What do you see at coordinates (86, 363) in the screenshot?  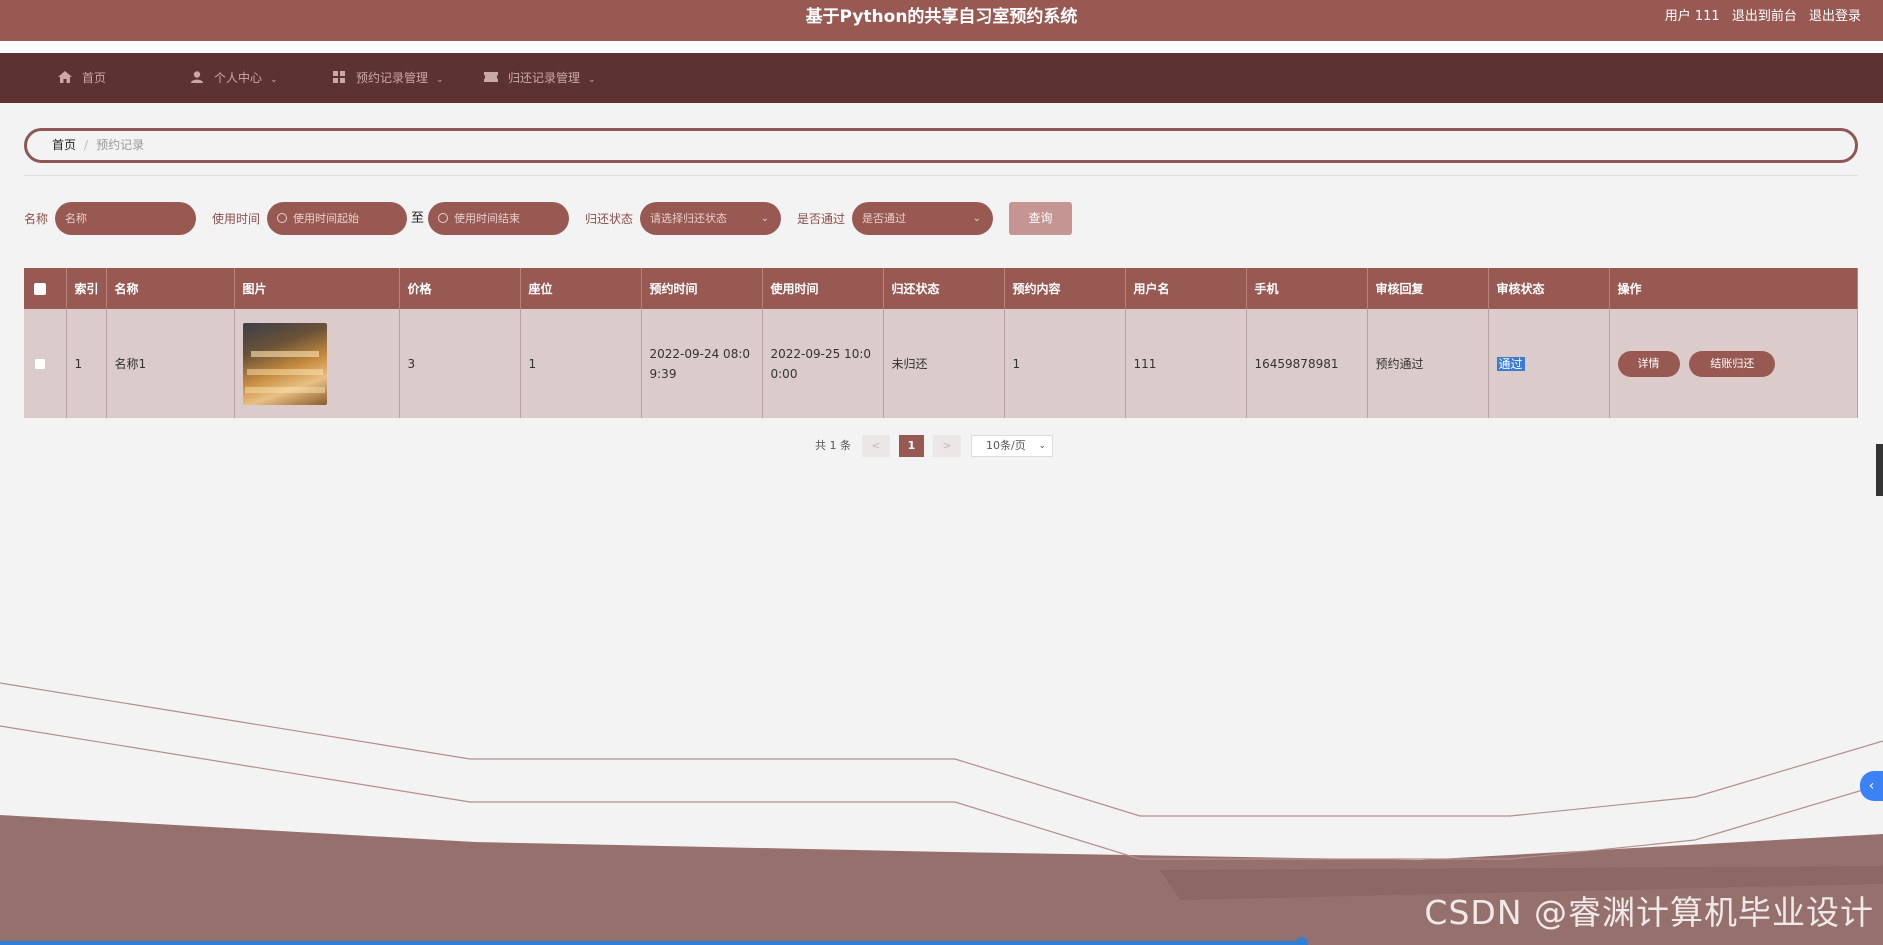 I see `cell-index: 1` at bounding box center [86, 363].